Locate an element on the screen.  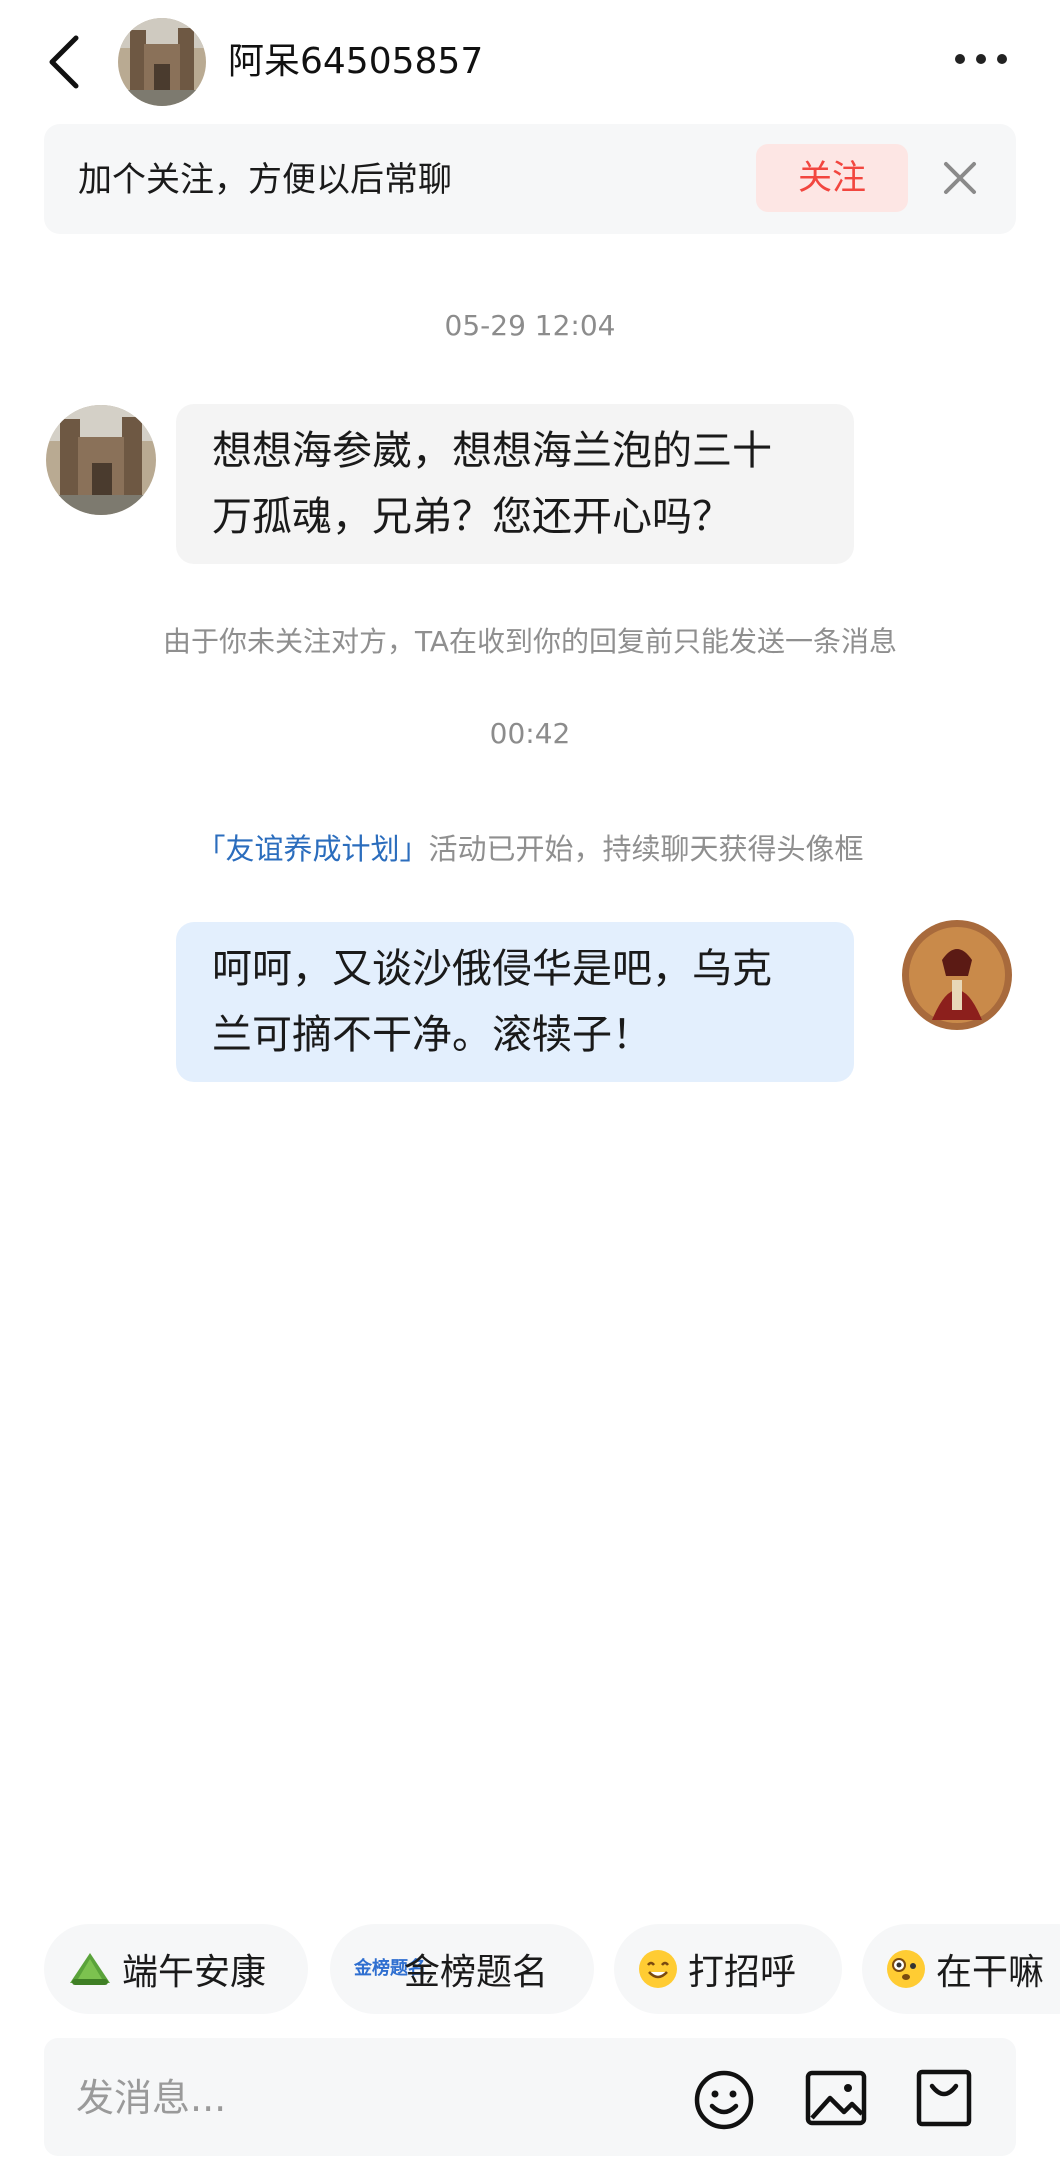
activity-notice-text: 活动已开始，持续聊天获得头像框 is located at coordinates (646, 849).